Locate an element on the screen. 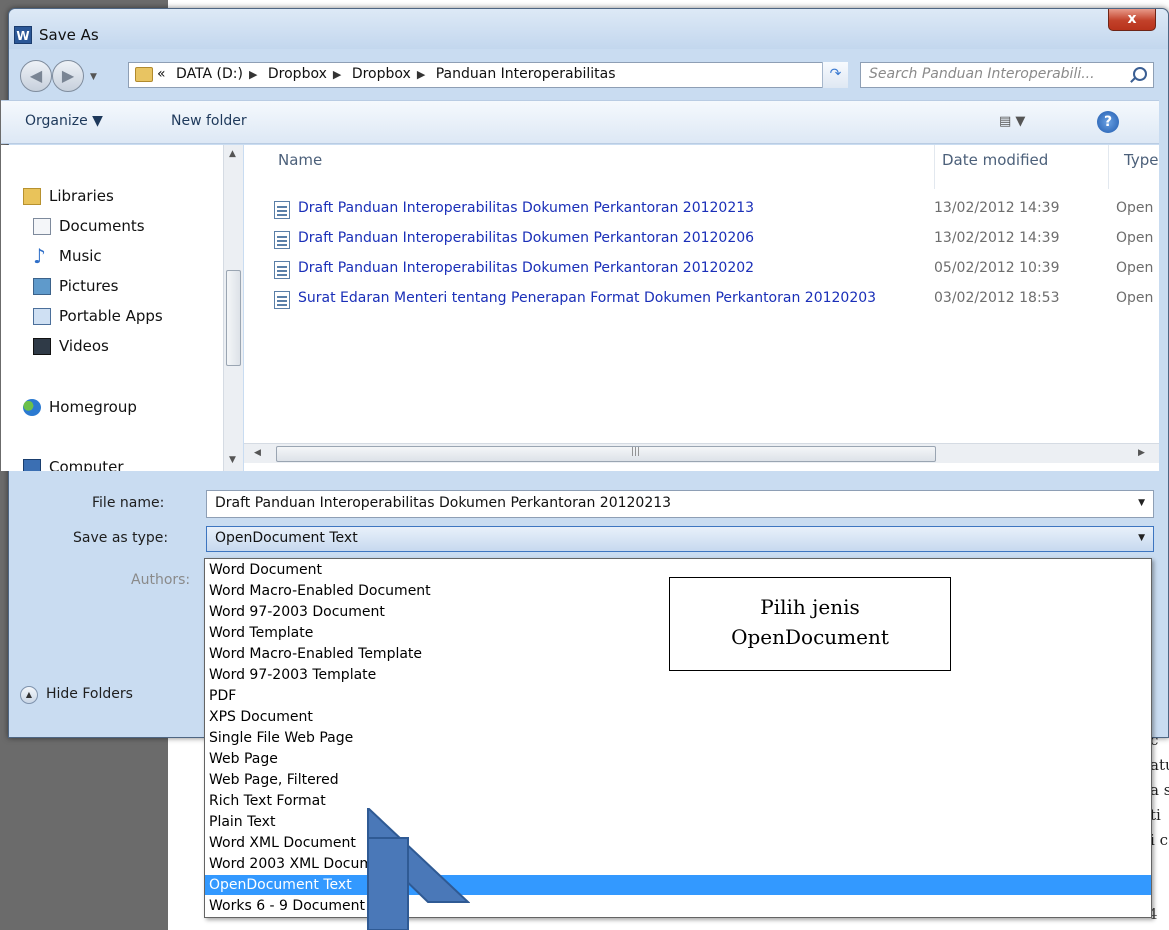 This screenshot has height=930, width=1169. dropdown-option: PDF is located at coordinates (678, 696).